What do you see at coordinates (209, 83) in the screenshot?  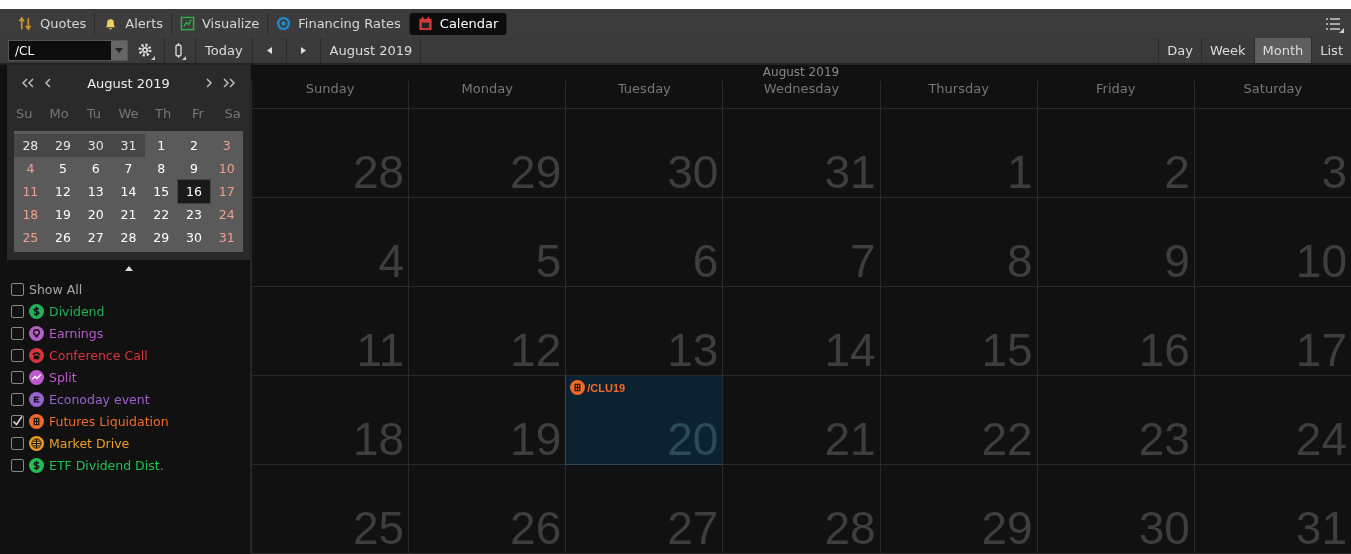 I see `chevron-right-icon` at bounding box center [209, 83].